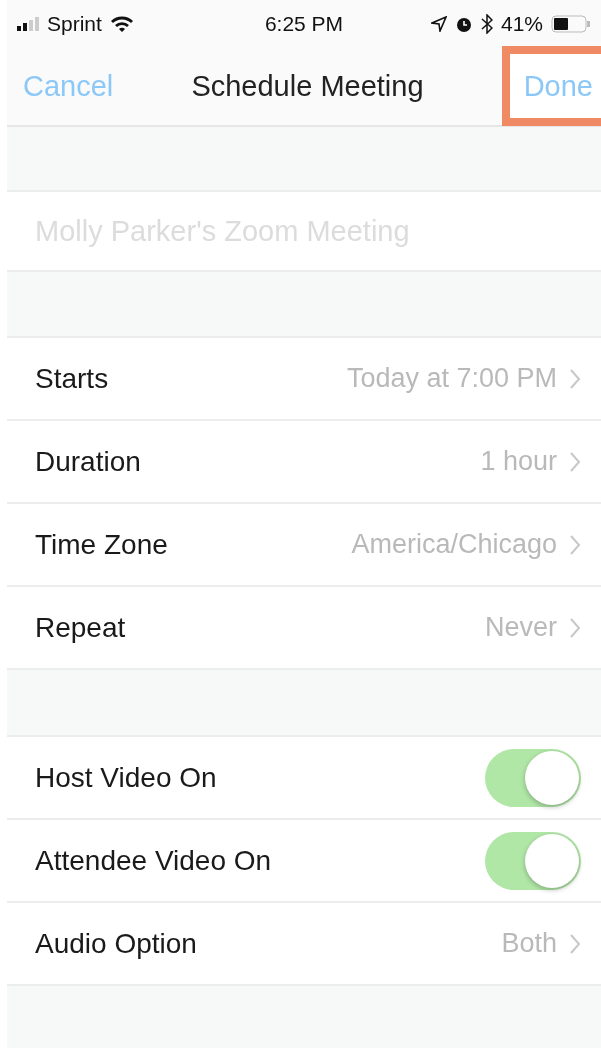 The height and width of the screenshot is (1048, 601). Describe the element at coordinates (518, 461) in the screenshot. I see `row-value: 1 hour` at that location.